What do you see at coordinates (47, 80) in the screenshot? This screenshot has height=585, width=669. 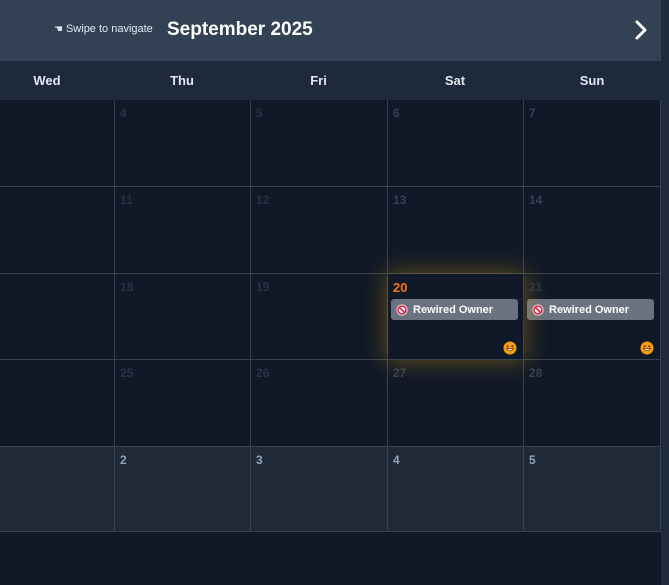 I see `weekday-label: Wed` at bounding box center [47, 80].